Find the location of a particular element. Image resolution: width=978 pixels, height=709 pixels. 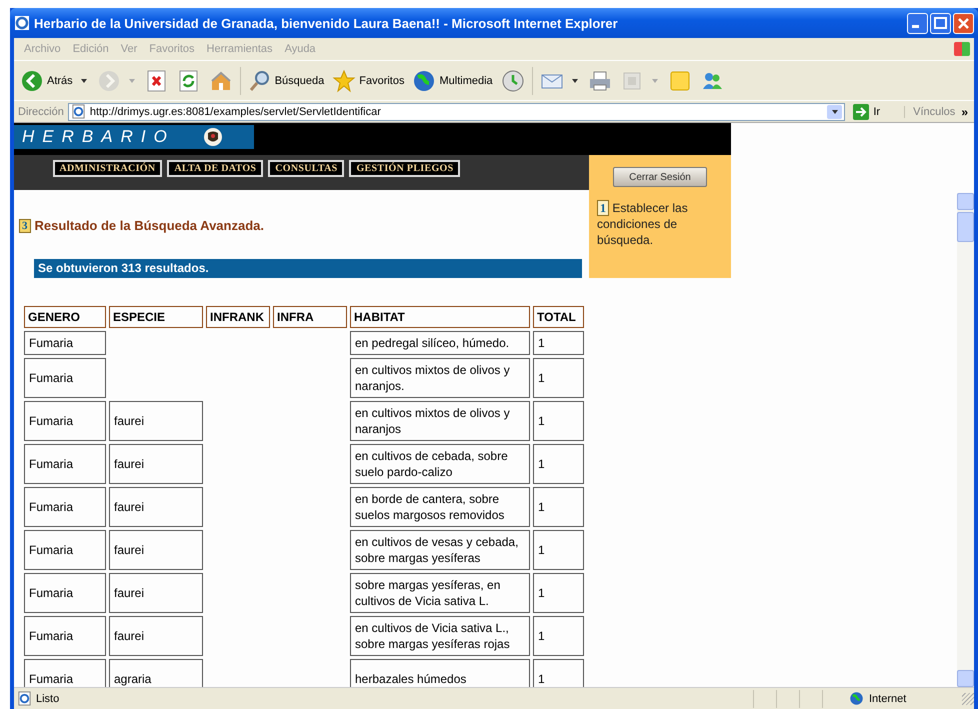

search-icon is located at coordinates (260, 80).